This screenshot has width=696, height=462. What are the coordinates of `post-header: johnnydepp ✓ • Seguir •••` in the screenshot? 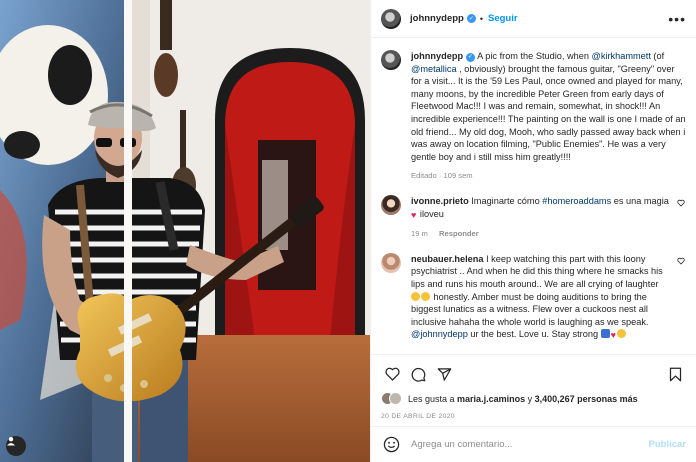 It's located at (533, 19).